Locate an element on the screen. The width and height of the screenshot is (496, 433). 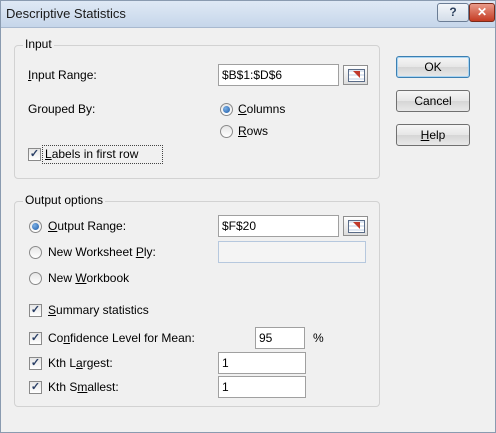
new-worksheet-ply-radio is located at coordinates (35, 252).